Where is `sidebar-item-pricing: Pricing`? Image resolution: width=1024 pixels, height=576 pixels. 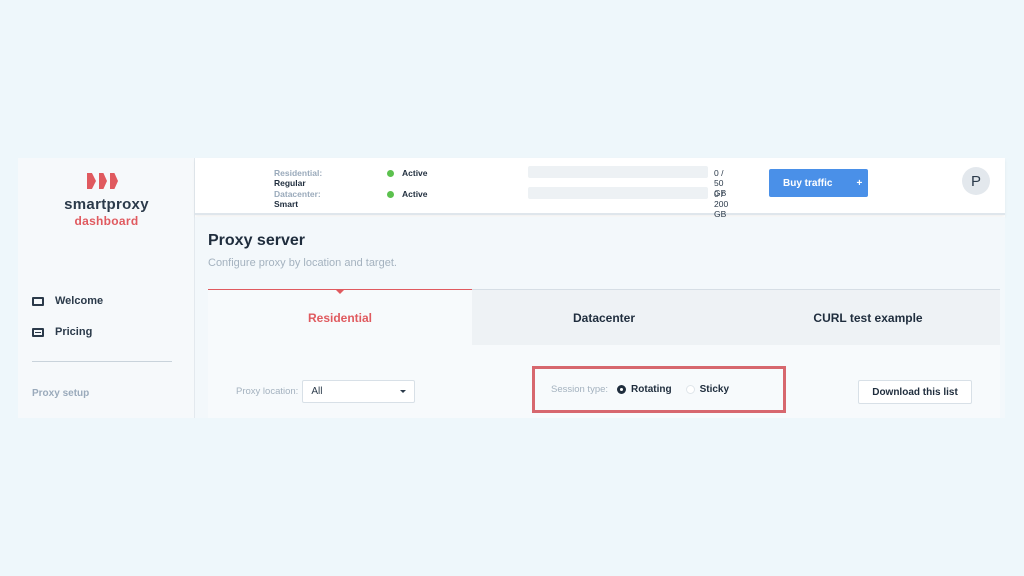 sidebar-item-pricing: Pricing is located at coordinates (62, 332).